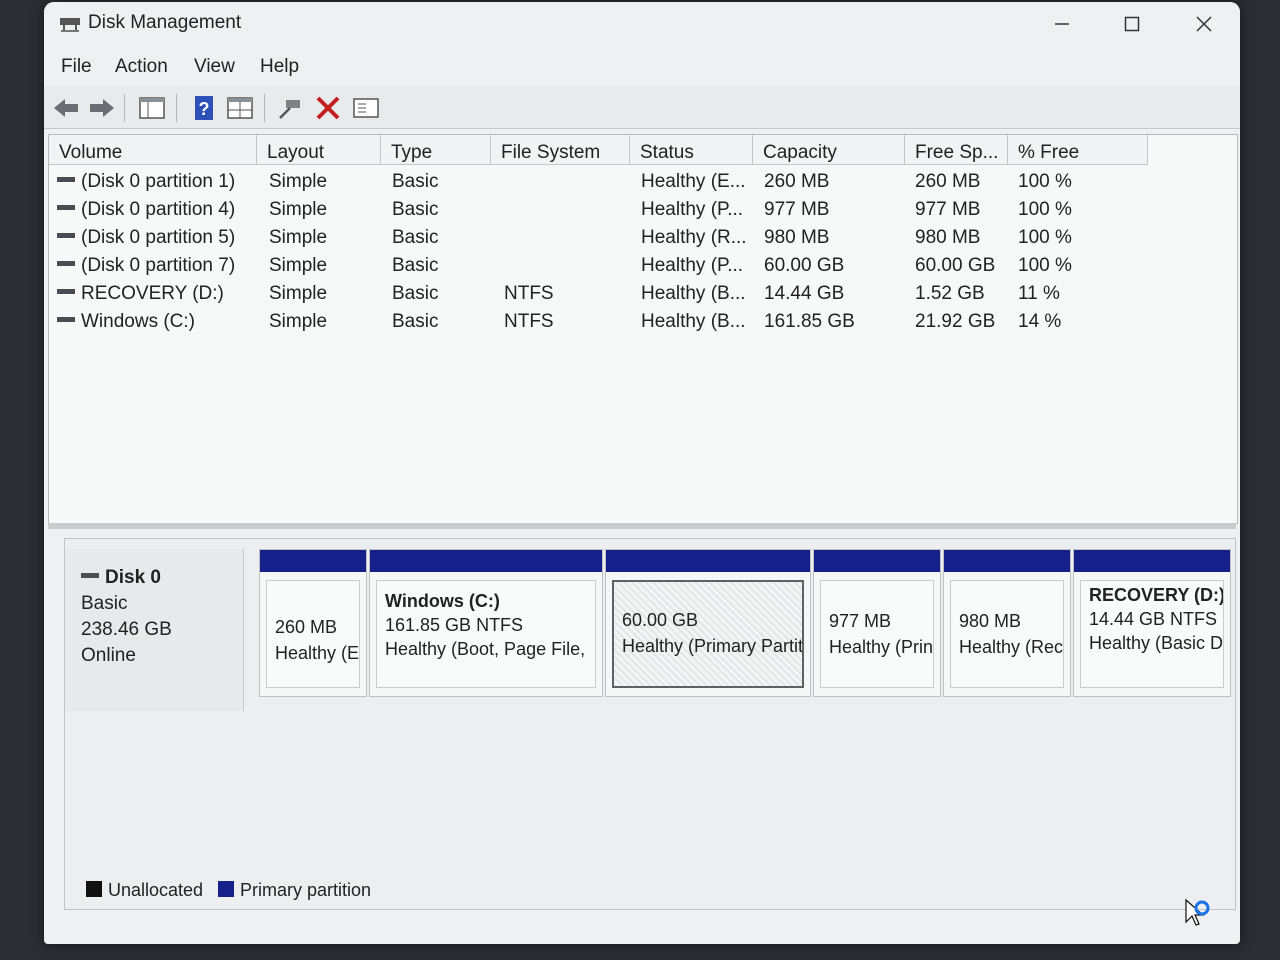  What do you see at coordinates (152, 108) in the screenshot?
I see `console-tree-icon` at bounding box center [152, 108].